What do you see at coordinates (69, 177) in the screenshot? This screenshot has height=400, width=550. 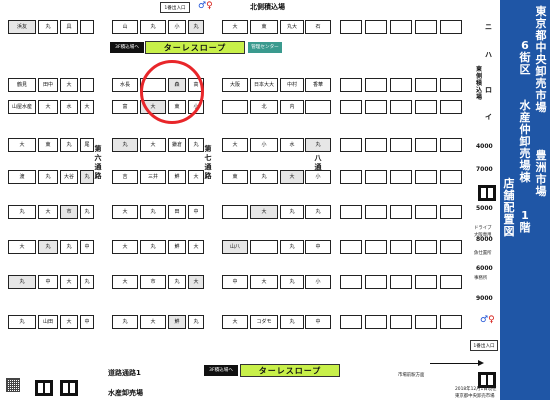 I see `stall-r4-c2: 大谷` at bounding box center [69, 177].